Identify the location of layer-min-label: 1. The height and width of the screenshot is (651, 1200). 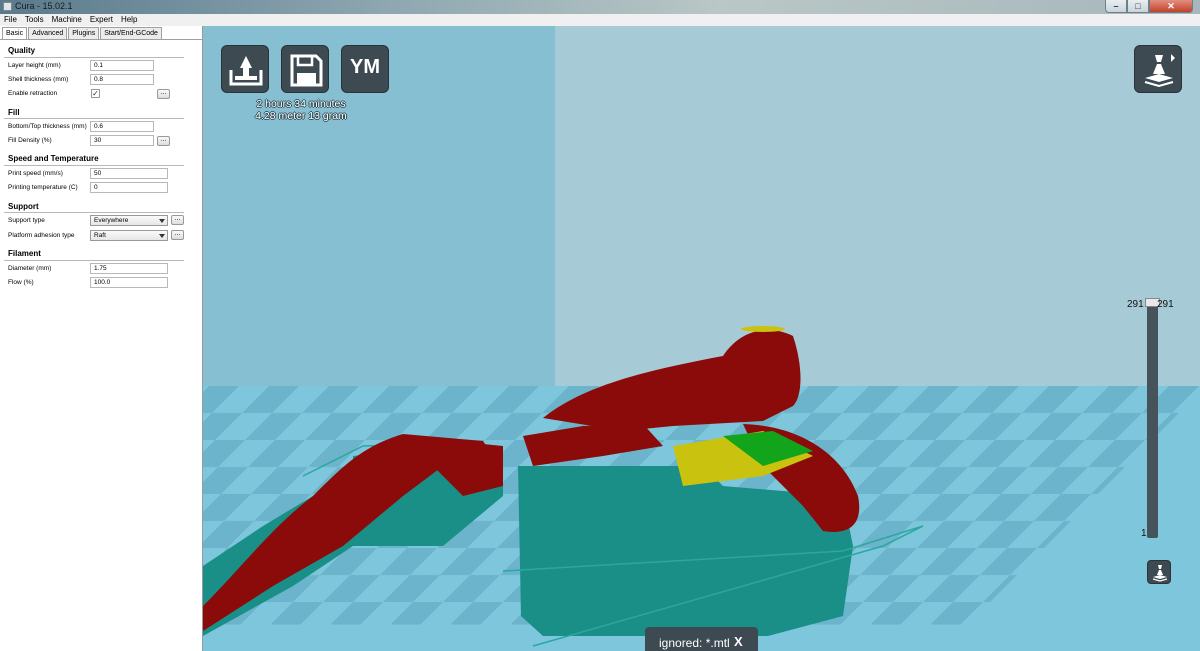
(1144, 533).